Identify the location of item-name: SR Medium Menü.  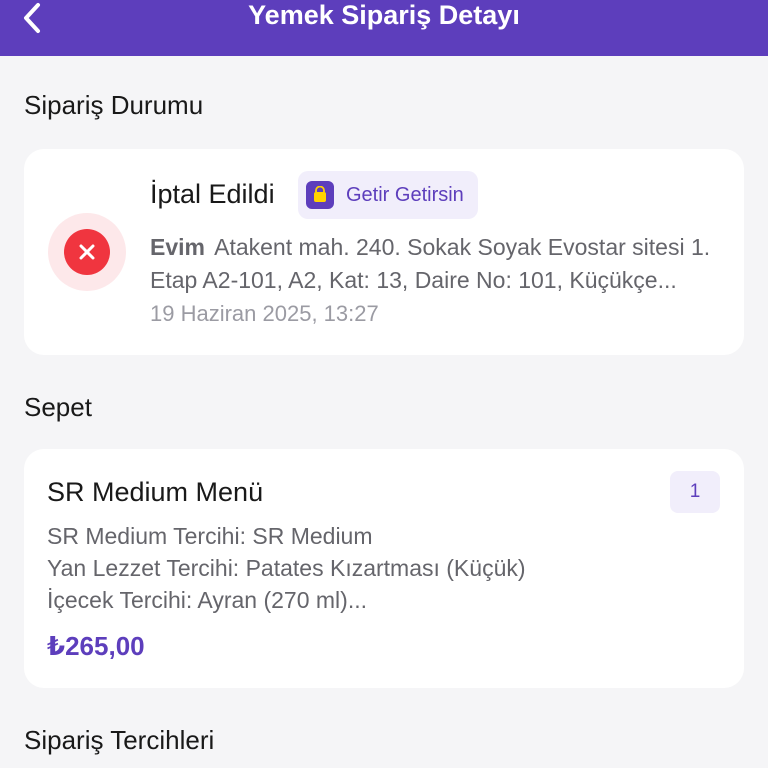
(155, 492).